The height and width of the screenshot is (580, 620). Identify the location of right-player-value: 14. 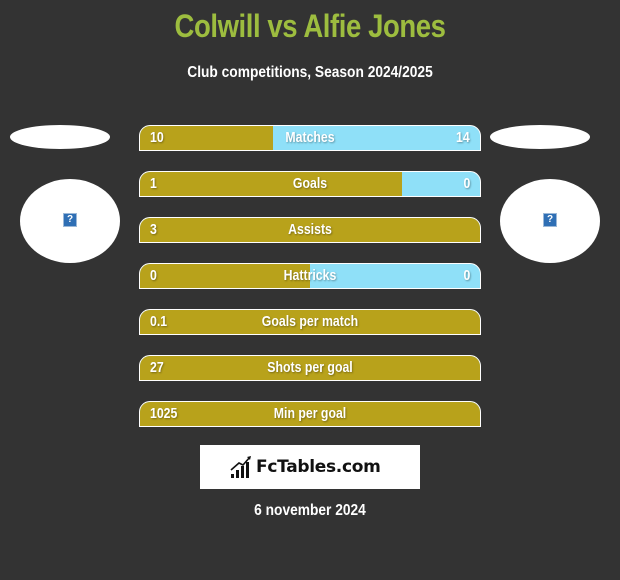
(463, 137).